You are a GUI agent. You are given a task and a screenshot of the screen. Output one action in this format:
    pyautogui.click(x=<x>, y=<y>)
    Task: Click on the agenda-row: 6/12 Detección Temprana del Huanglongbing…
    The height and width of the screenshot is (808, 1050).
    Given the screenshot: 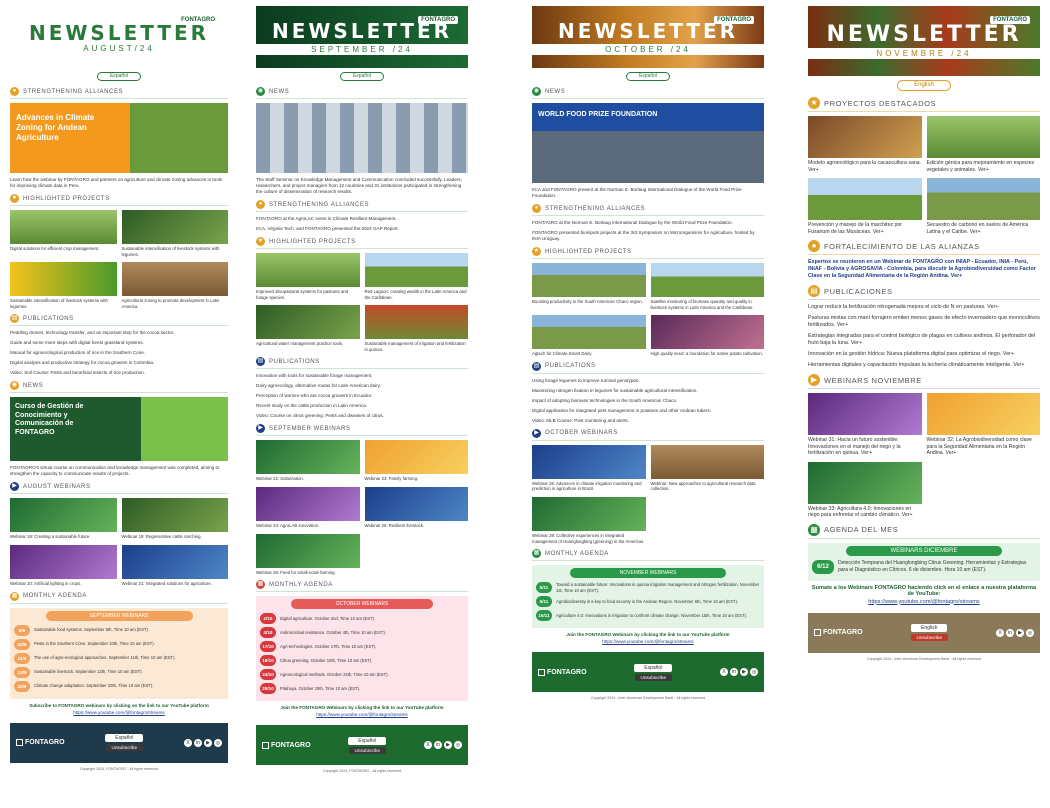 What is the action you would take?
    pyautogui.click(x=924, y=566)
    